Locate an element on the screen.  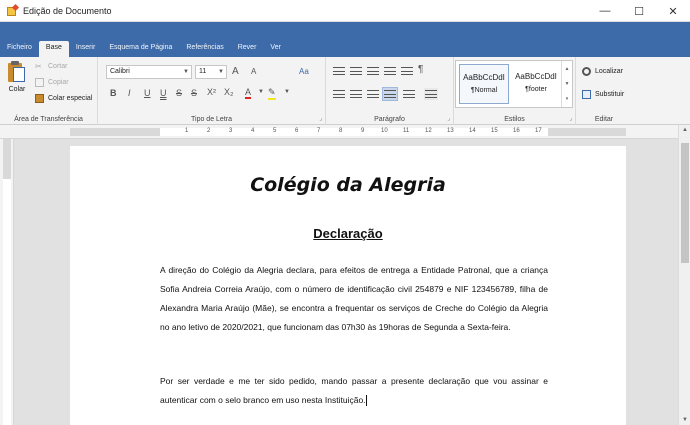
styles-scroll: ▲ ▼ ▾ is located at coordinates (566, 84).